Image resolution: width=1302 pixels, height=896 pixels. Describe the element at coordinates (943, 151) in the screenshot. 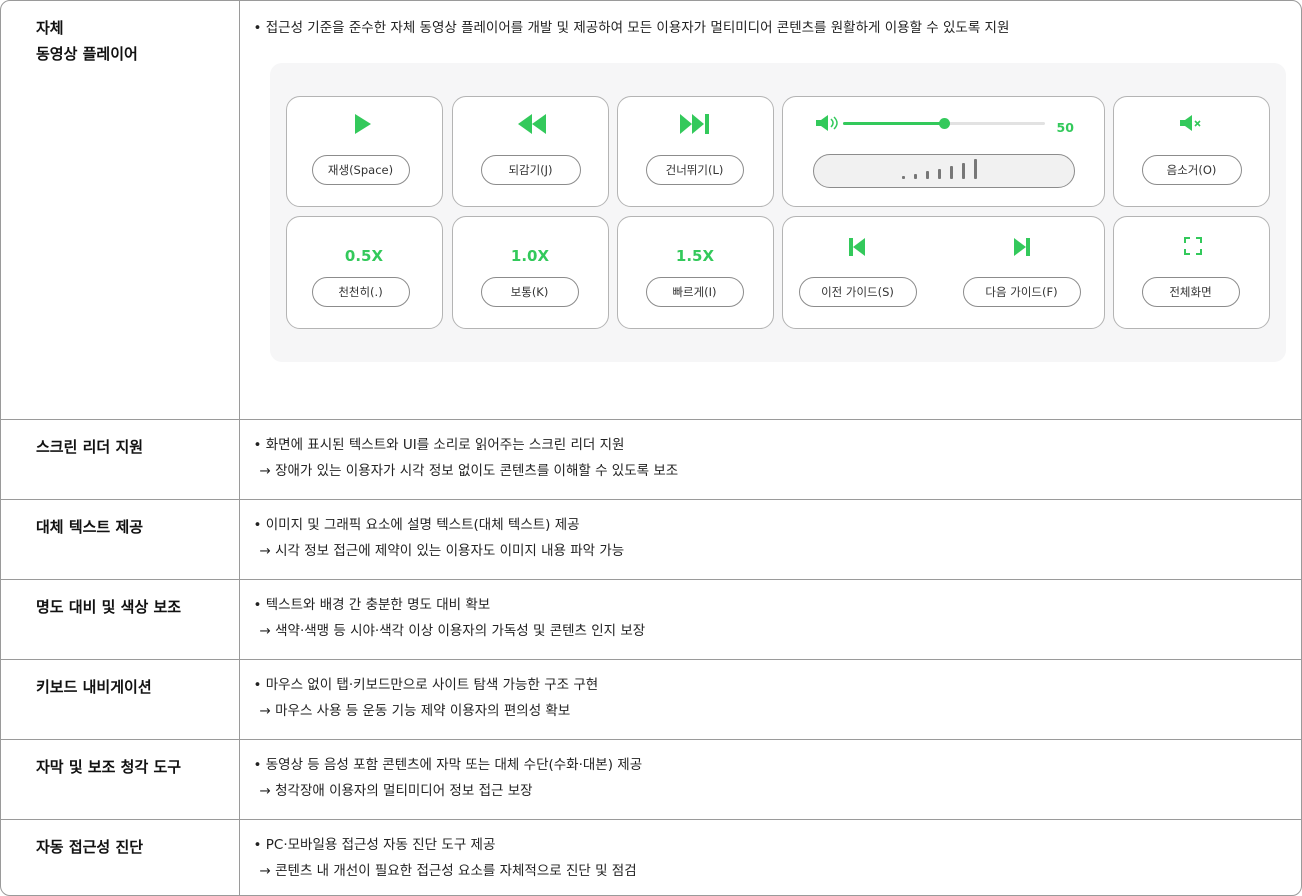

I see `volume-card: 50` at that location.